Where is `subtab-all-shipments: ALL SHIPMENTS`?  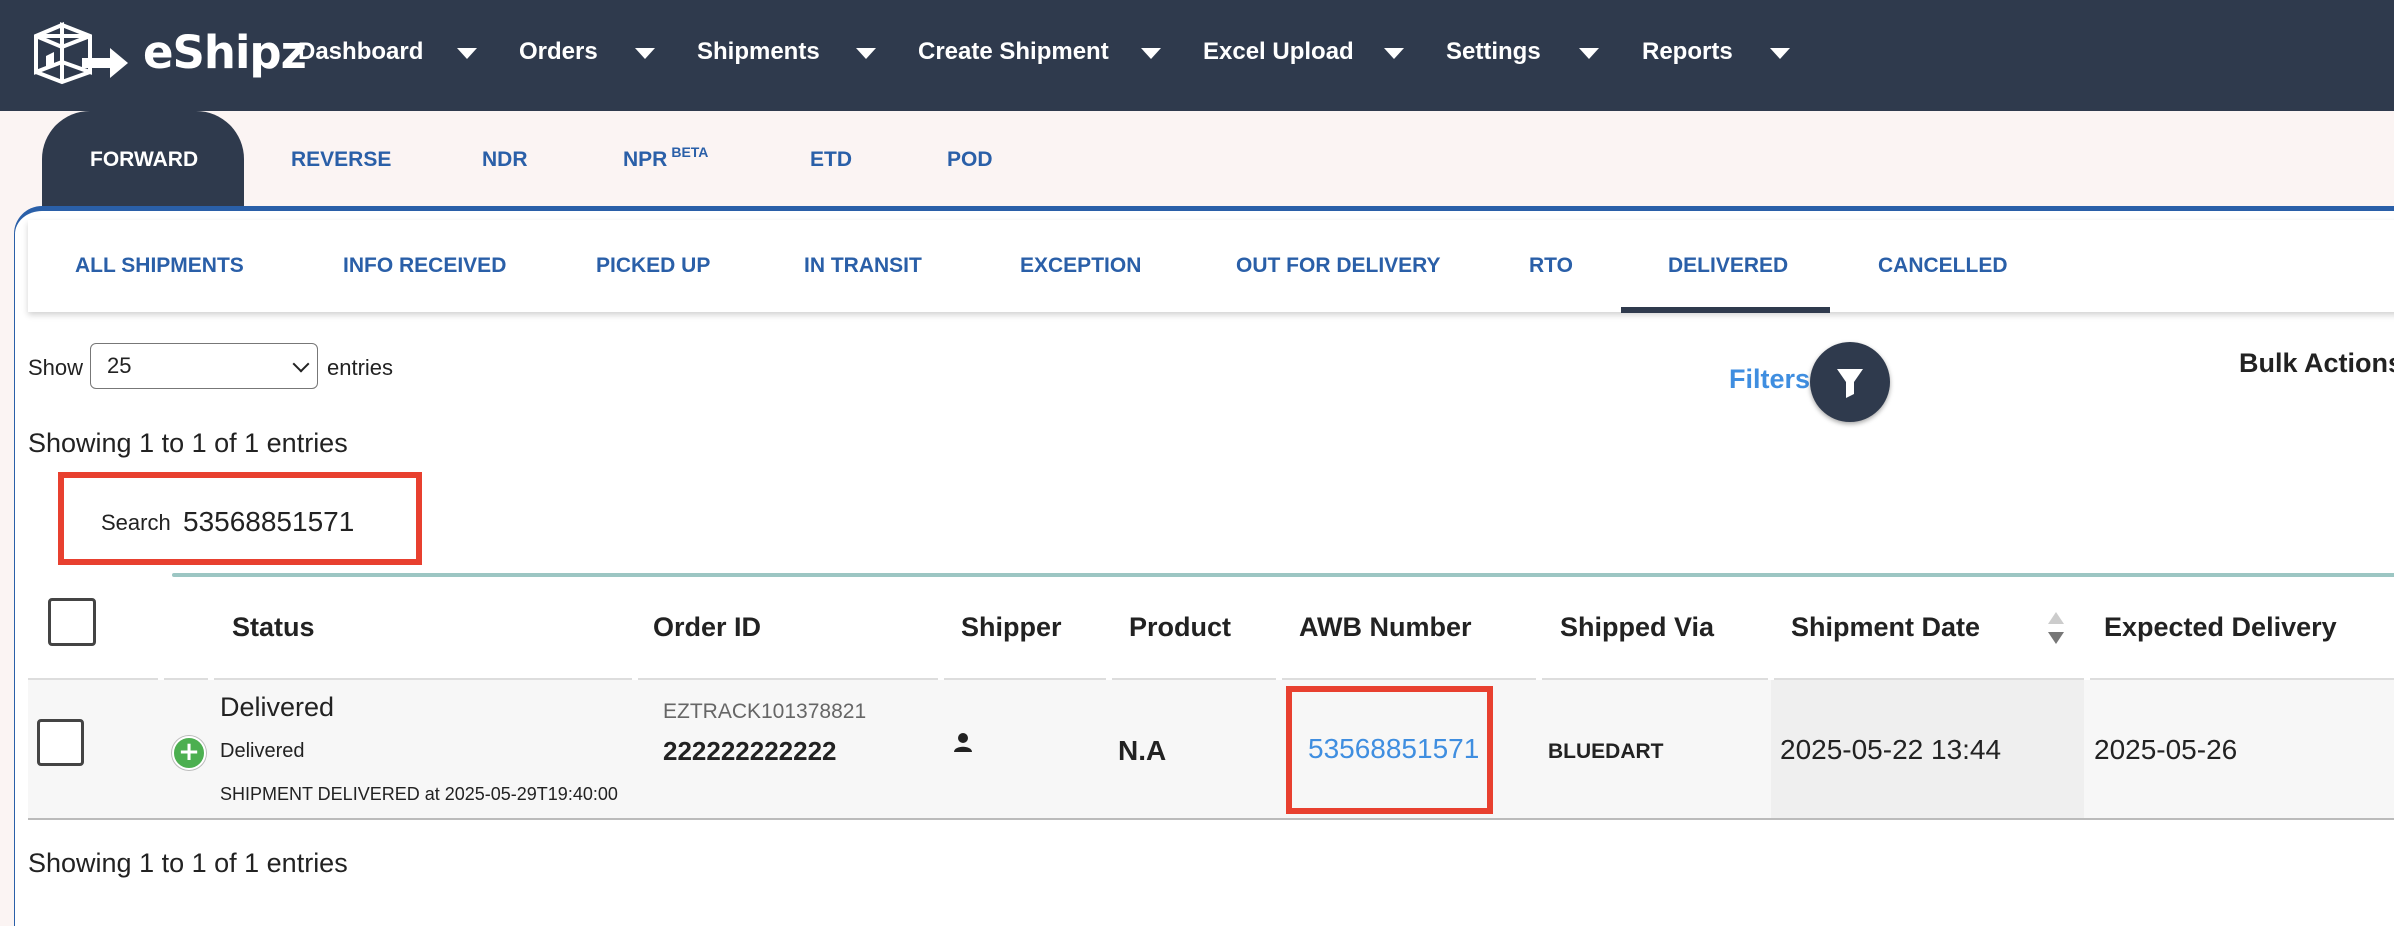 subtab-all-shipments: ALL SHIPMENTS is located at coordinates (159, 266).